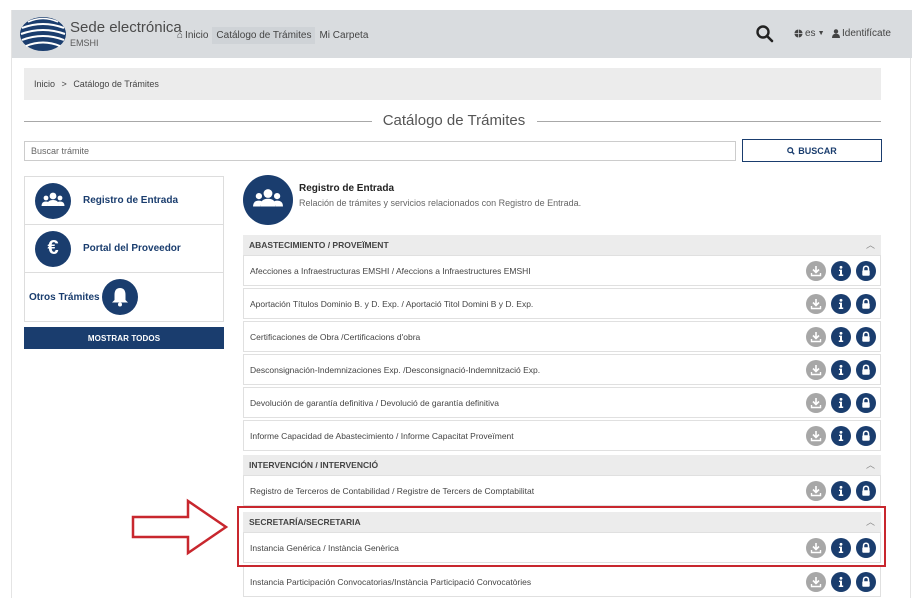  I want to click on sidebar-item-otros-tramites: Otros Trámites, so click(124, 297).